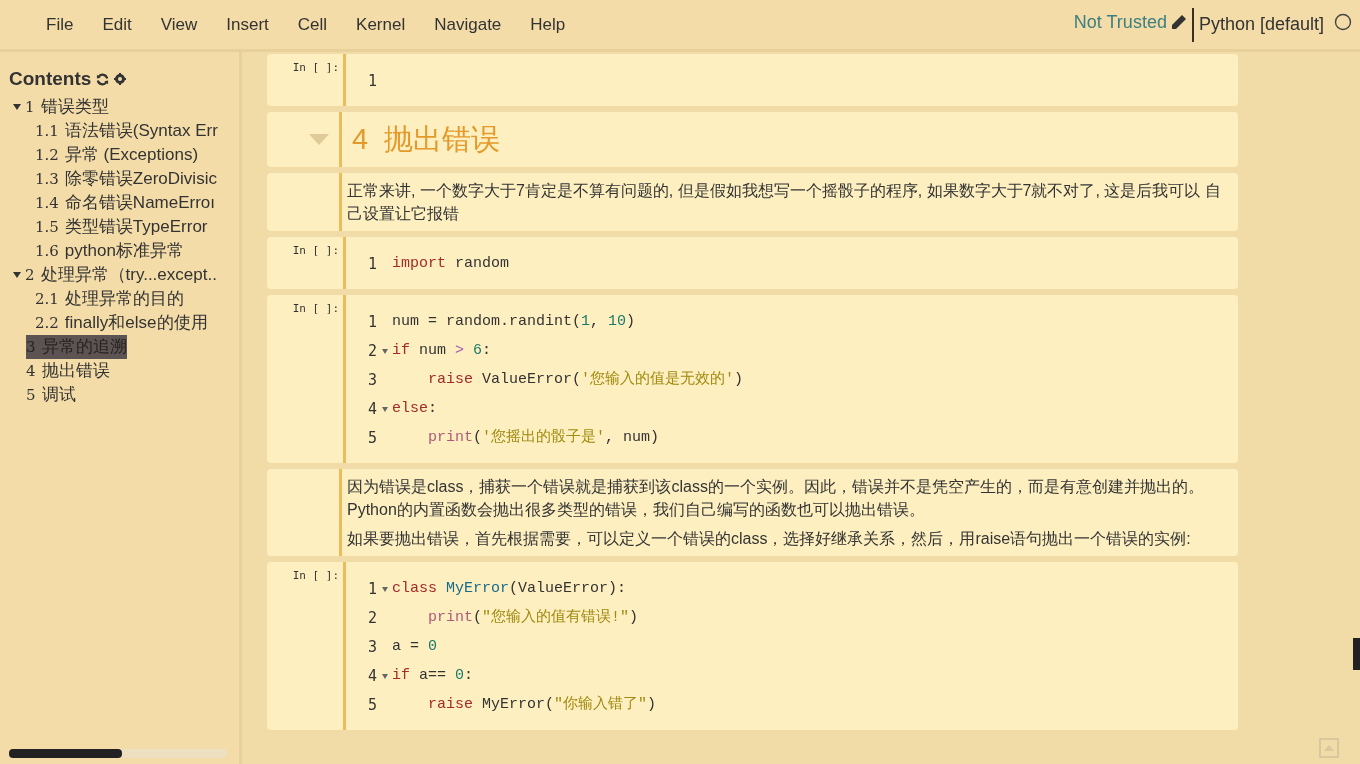  I want to click on toc-link: 1.6 python标准异常, so click(109, 250).